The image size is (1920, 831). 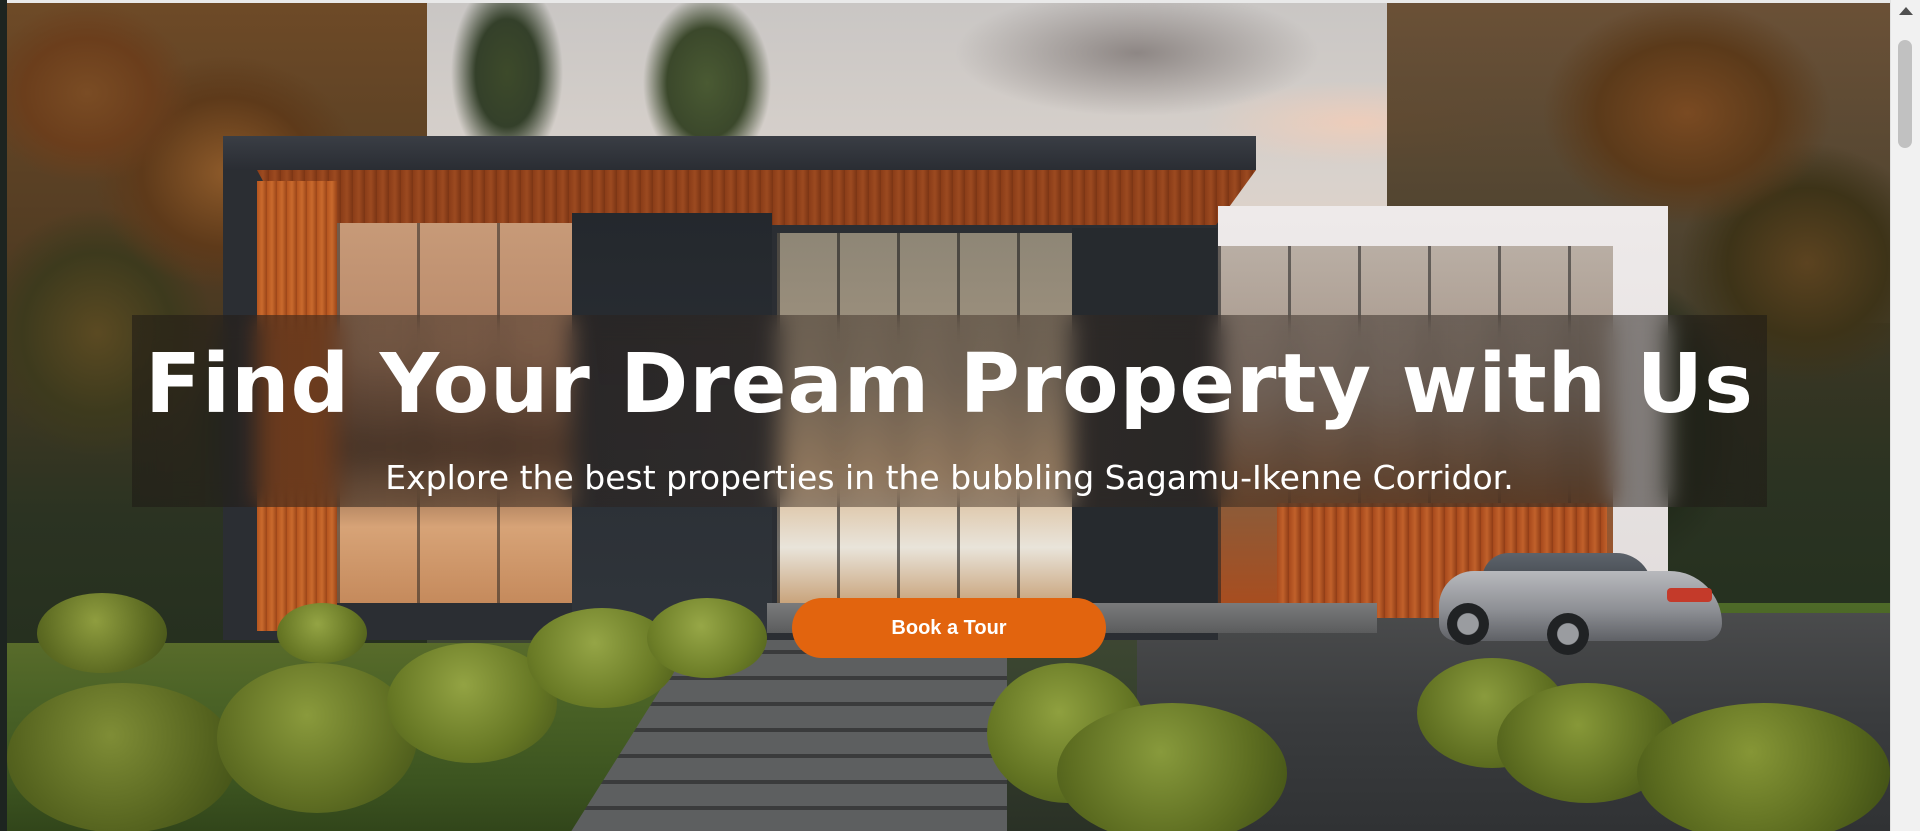 What do you see at coordinates (739, 153) in the screenshot?
I see `house-roof` at bounding box center [739, 153].